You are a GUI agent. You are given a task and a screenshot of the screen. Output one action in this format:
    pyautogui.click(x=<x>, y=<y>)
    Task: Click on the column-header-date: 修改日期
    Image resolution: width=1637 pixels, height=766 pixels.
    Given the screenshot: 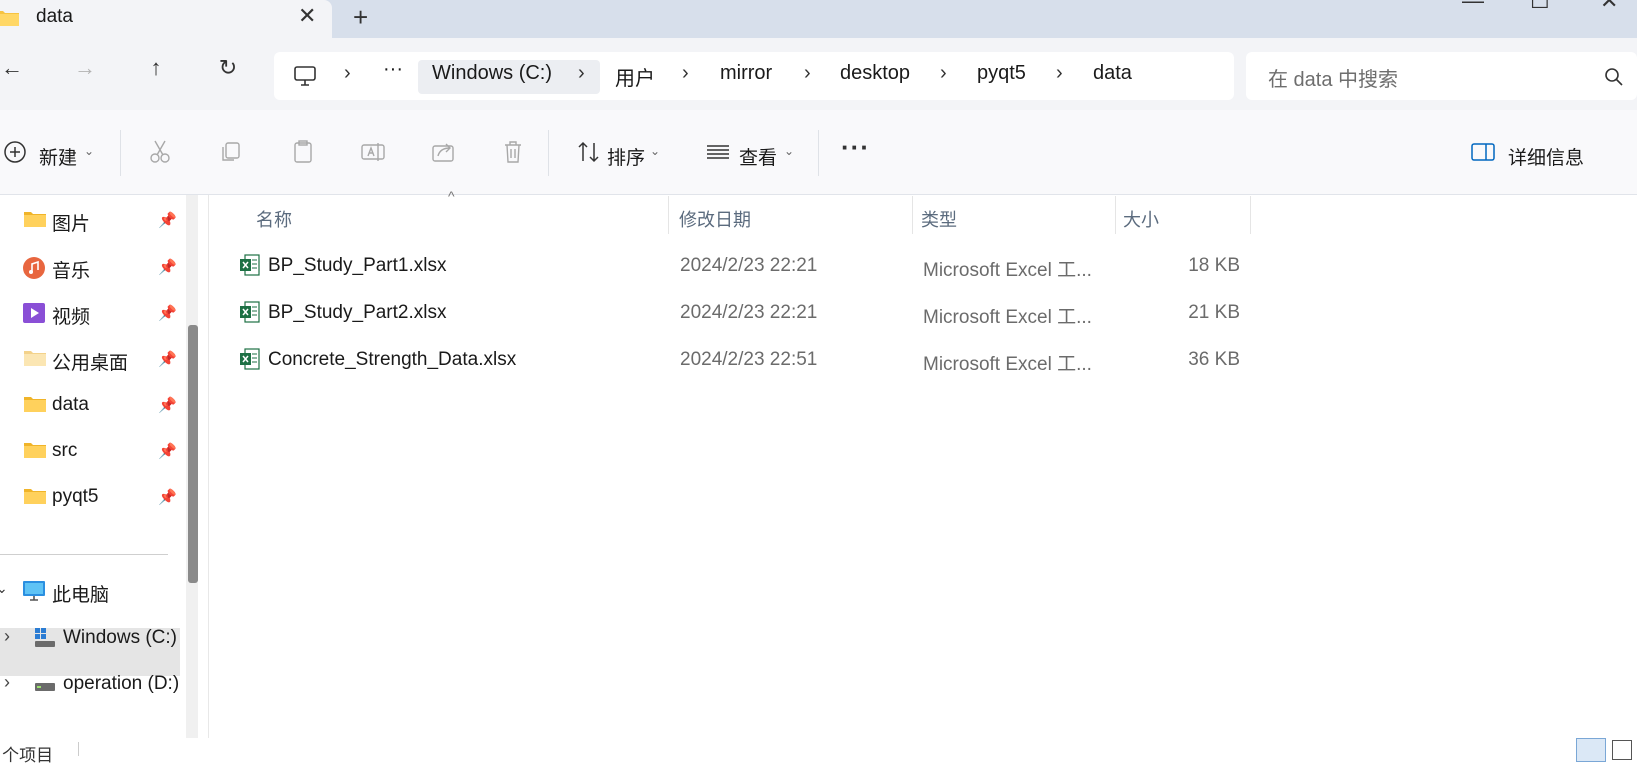 What is the action you would take?
    pyautogui.click(x=715, y=219)
    